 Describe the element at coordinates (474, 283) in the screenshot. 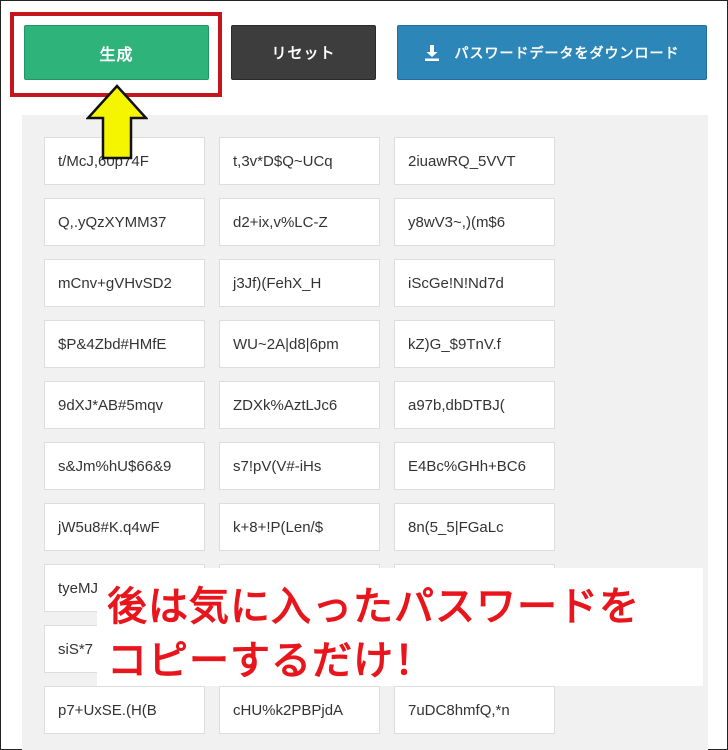

I see `password-cell: iScGe!N!Nd7d` at that location.